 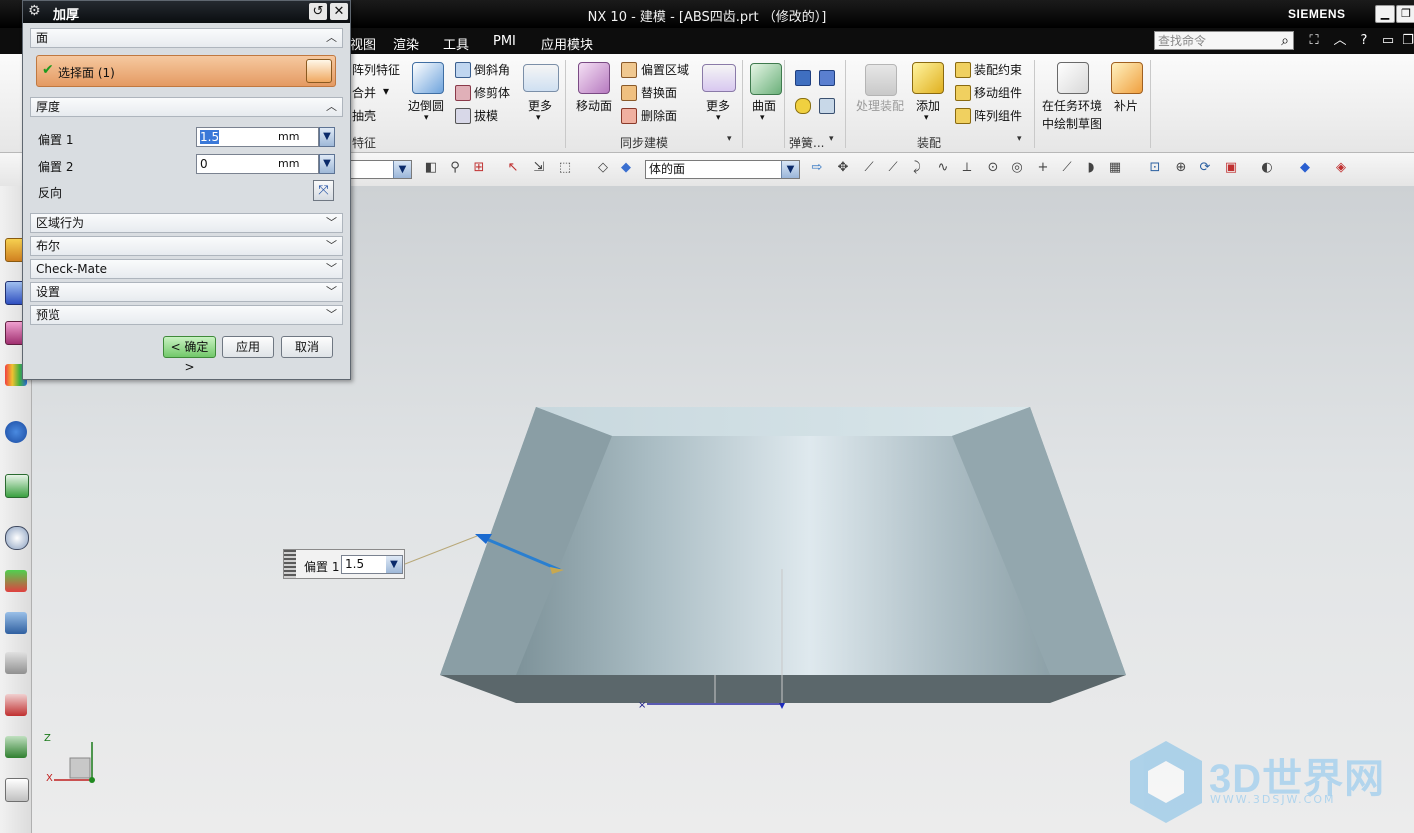 What do you see at coordinates (297, 137) in the screenshot?
I see `offset1-unit-select: mm` at bounding box center [297, 137].